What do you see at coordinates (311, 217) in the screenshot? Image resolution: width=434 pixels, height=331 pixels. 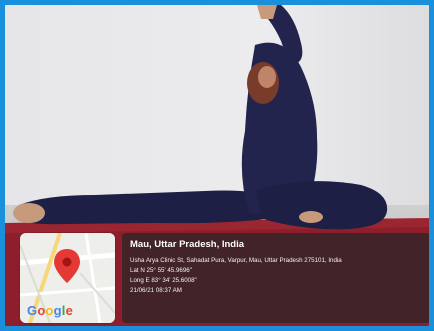 I see `front-foot` at bounding box center [311, 217].